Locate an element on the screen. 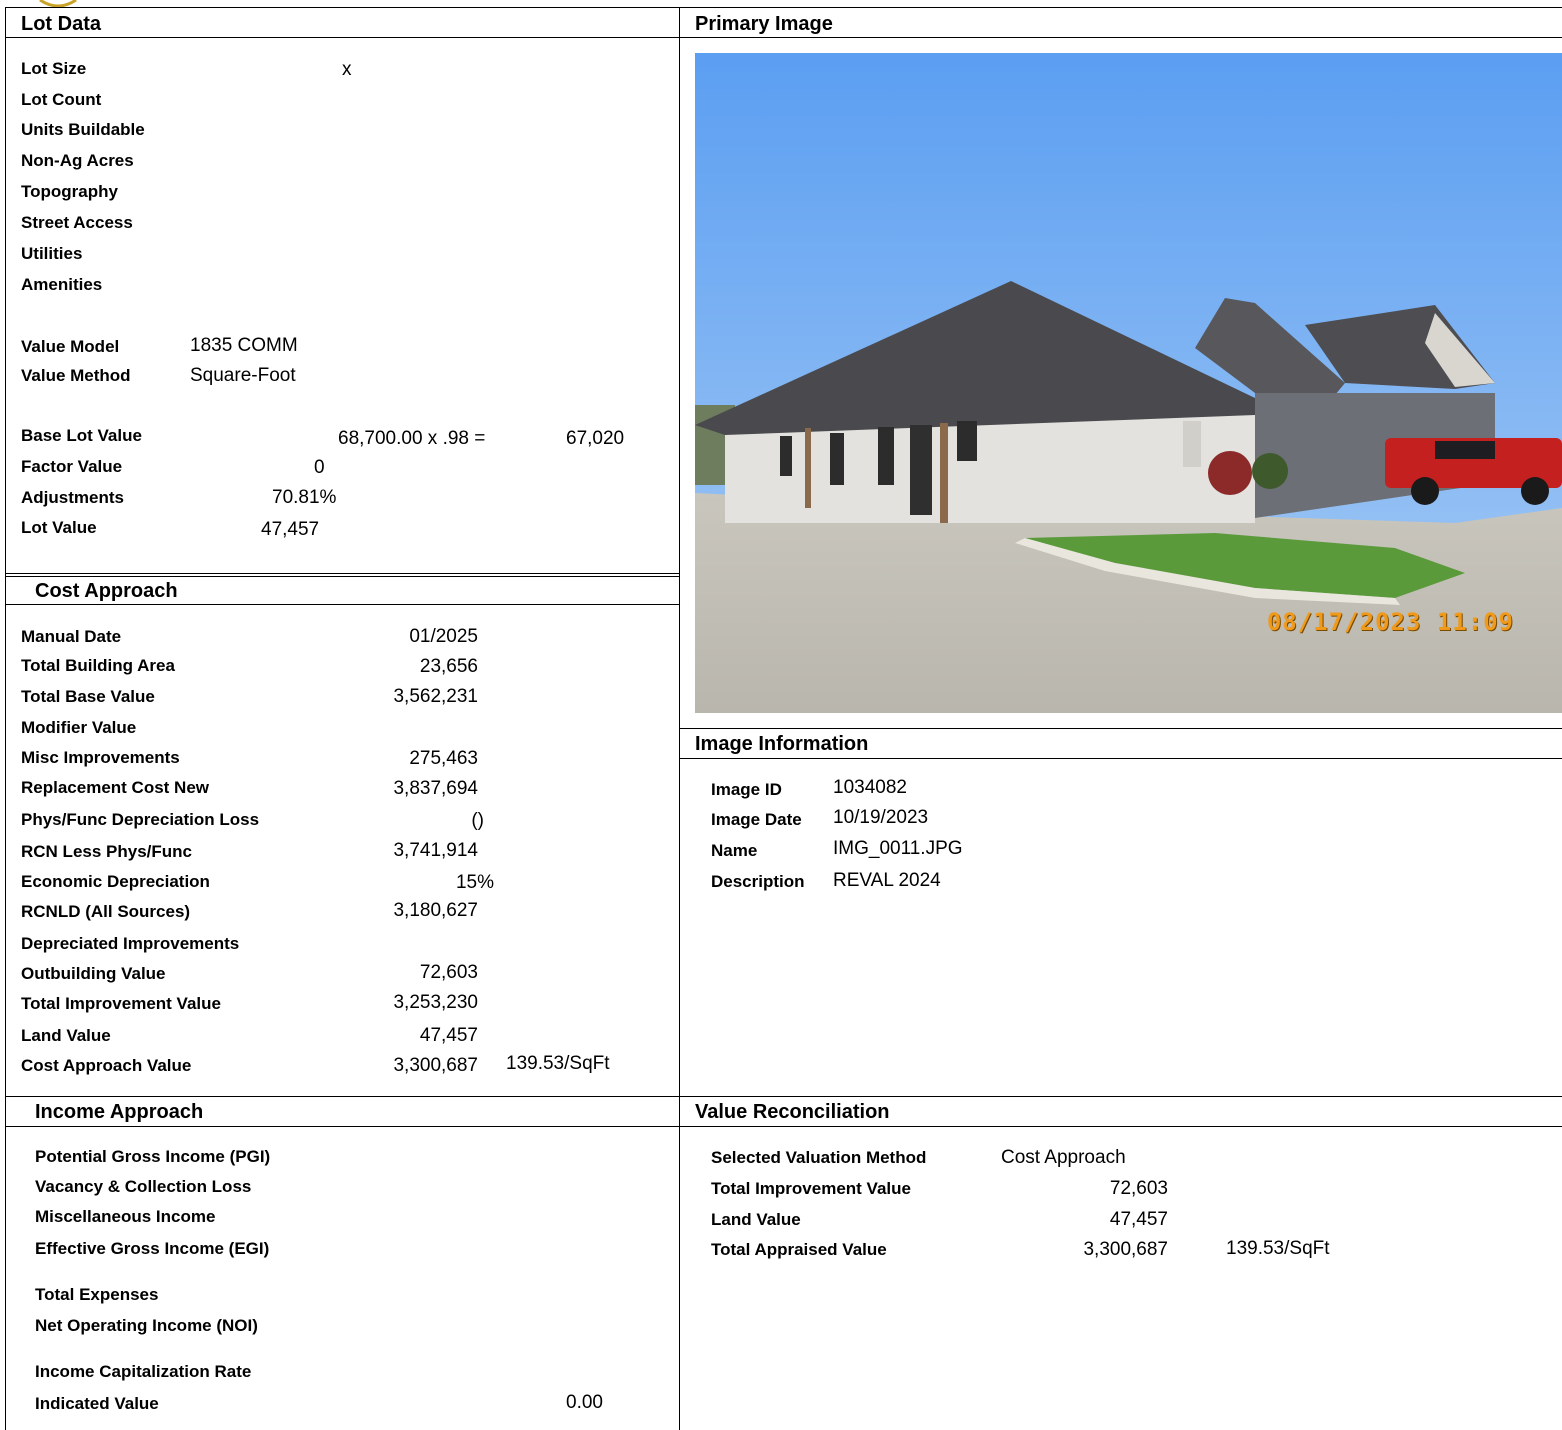 The image size is (1562, 1430). center-divider is located at coordinates (679, 718).